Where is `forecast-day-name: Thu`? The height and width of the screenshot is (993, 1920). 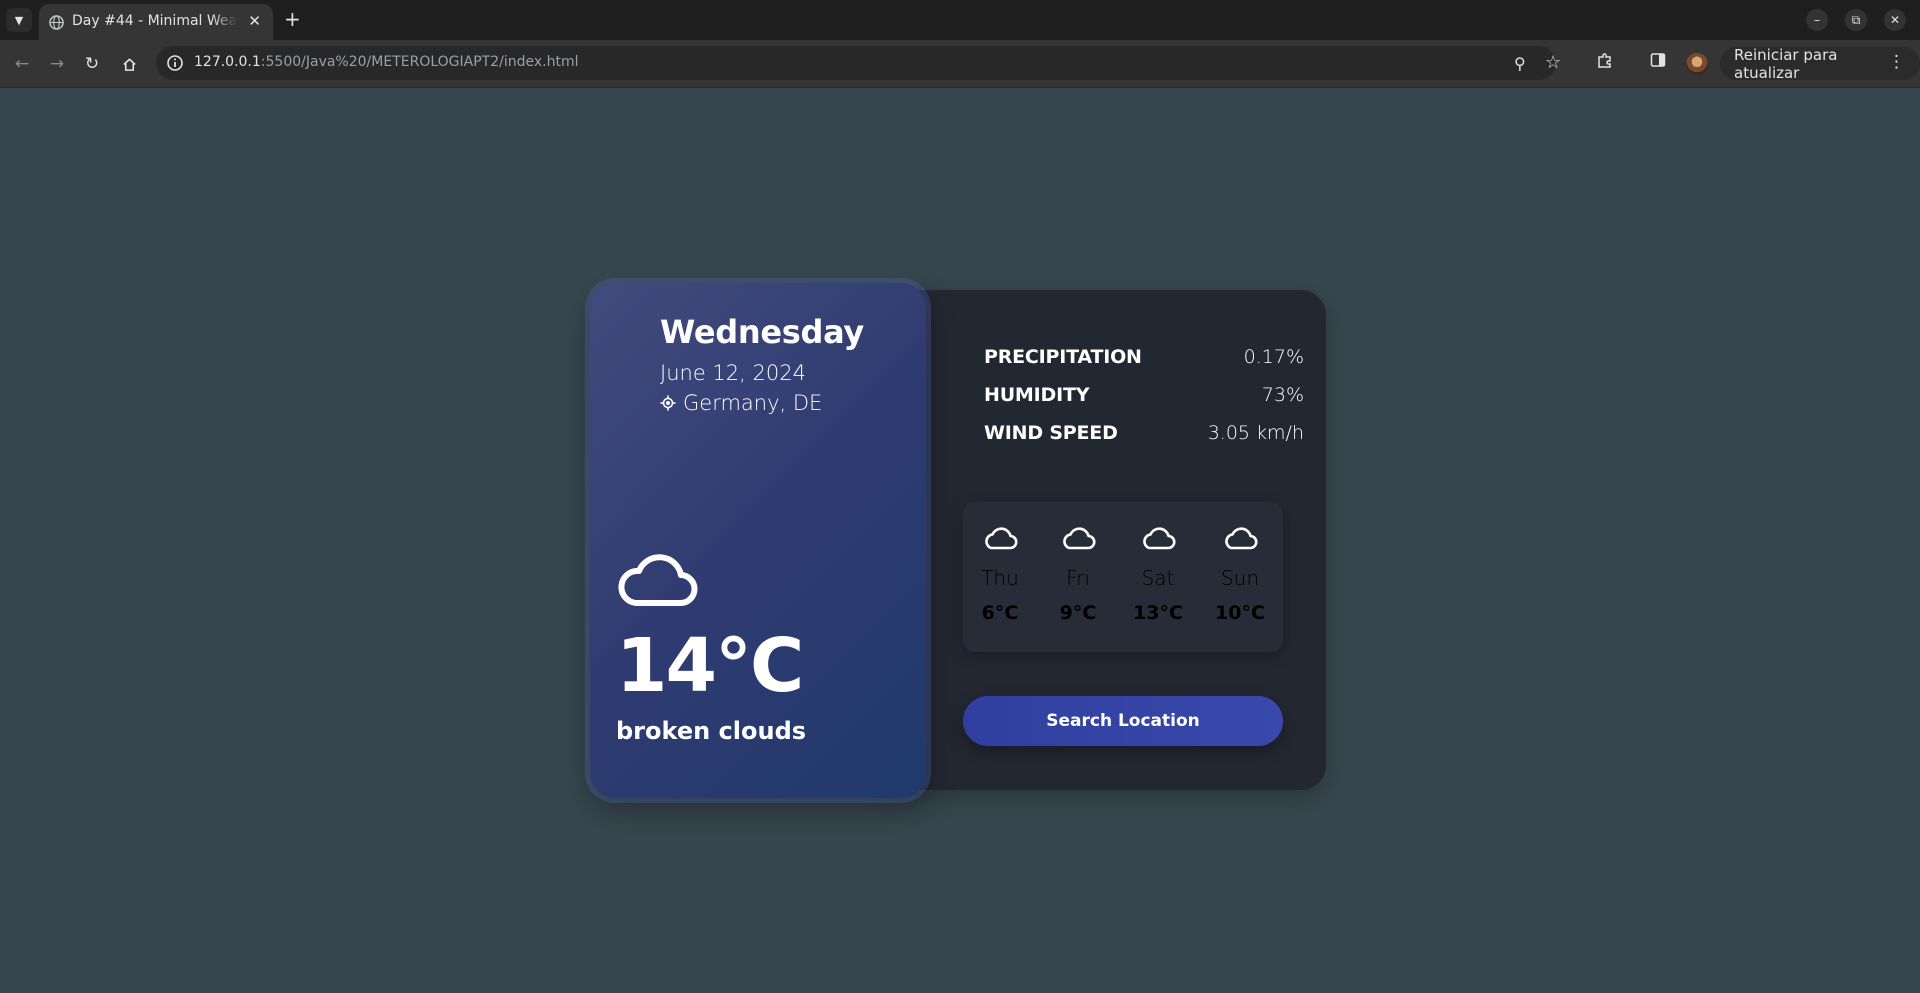
forecast-day-name: Thu is located at coordinates (1000, 578).